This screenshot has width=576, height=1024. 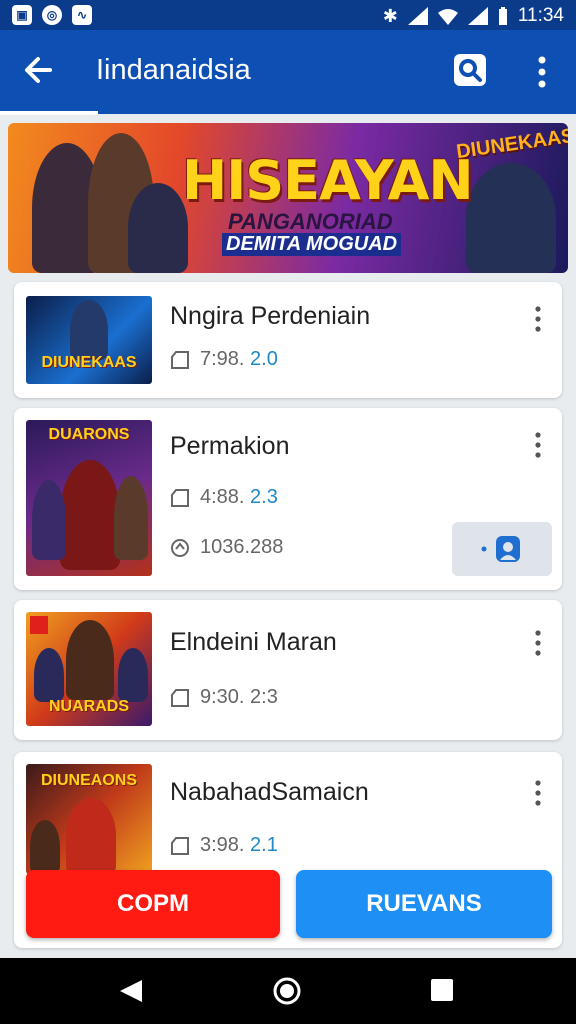 What do you see at coordinates (424, 904) in the screenshot?
I see `secondary-action-button: RUEVANS` at bounding box center [424, 904].